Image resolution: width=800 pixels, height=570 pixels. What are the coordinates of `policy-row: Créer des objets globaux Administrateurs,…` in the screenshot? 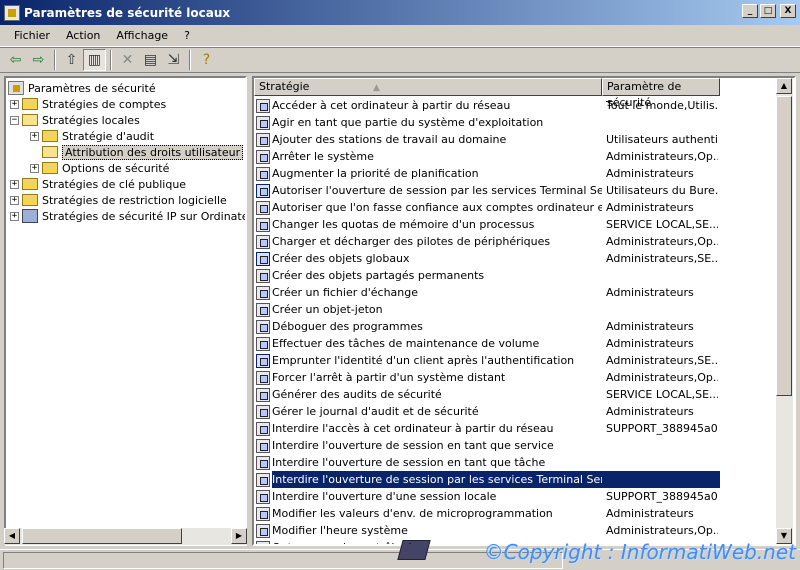 It's located at (486, 258).